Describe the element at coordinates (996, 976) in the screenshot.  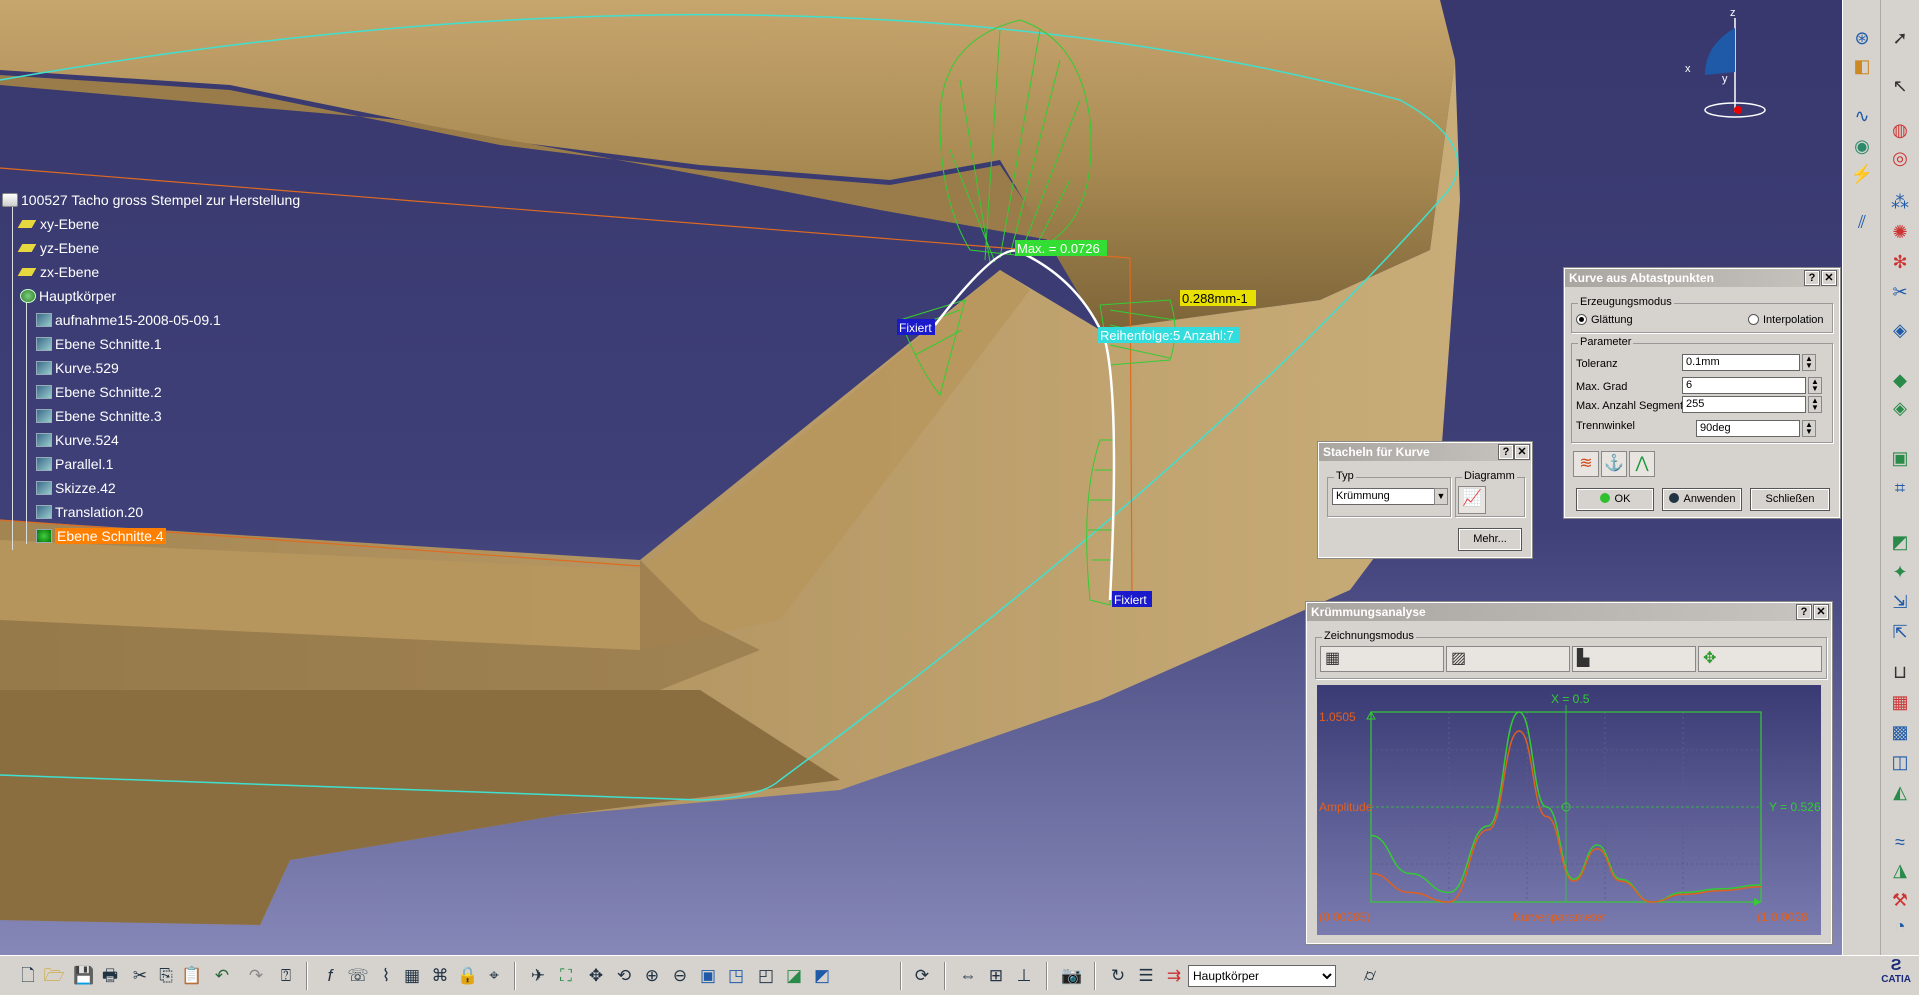
I see `transform-icon: ⊞` at that location.